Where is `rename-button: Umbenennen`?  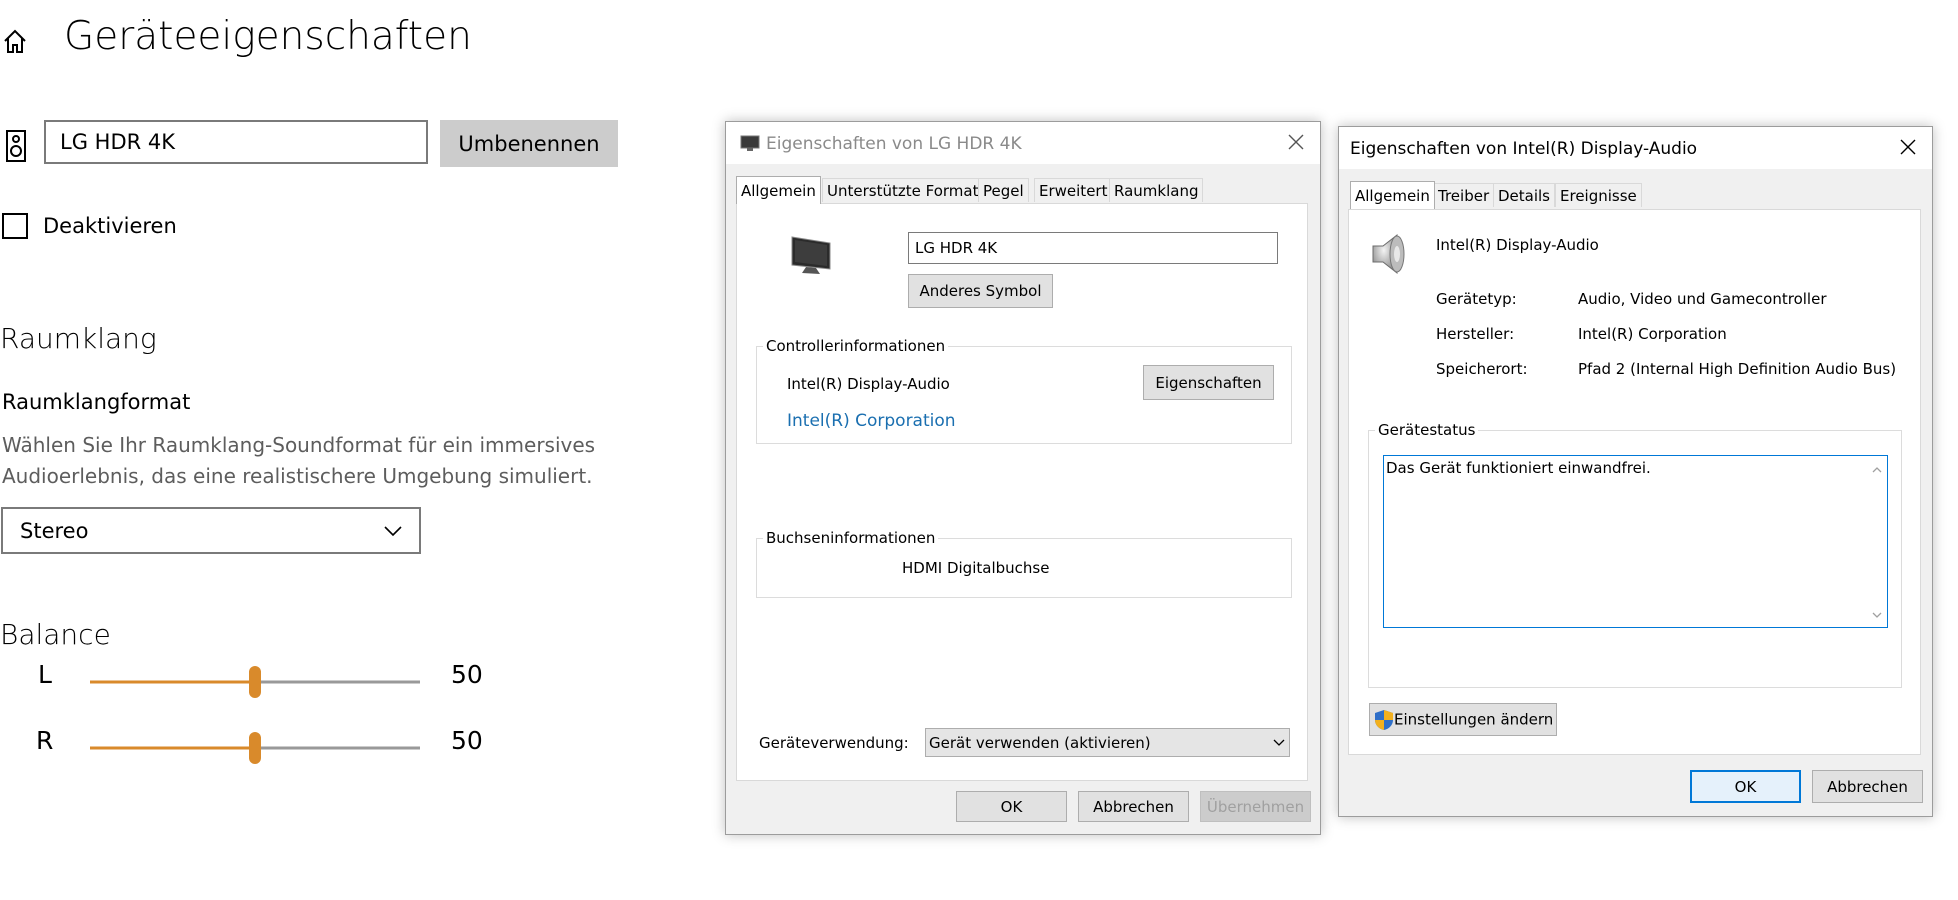
rename-button: Umbenennen is located at coordinates (529, 143).